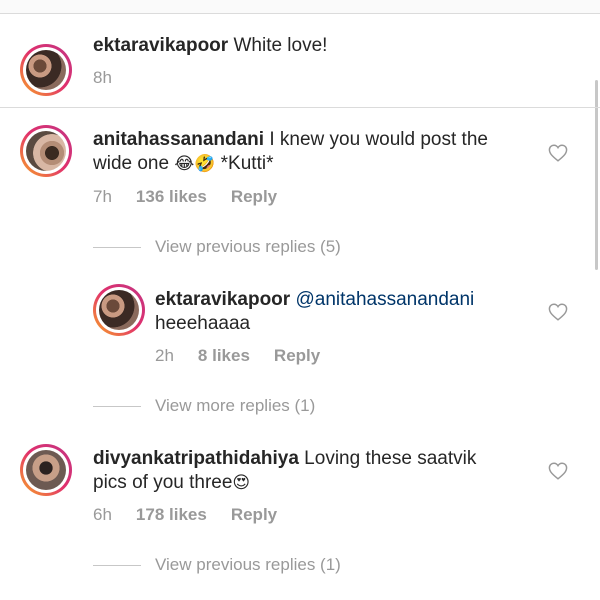  I want to click on comment-body: heeehaaaa, so click(203, 323).